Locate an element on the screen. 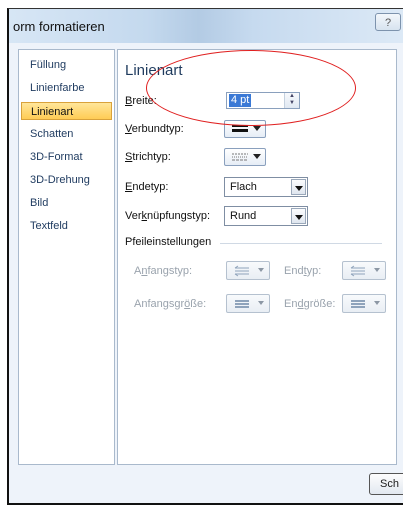 Image resolution: width=405 pixels, height=509 pixels. cap-type-text: ndetyp: is located at coordinates (150, 187).